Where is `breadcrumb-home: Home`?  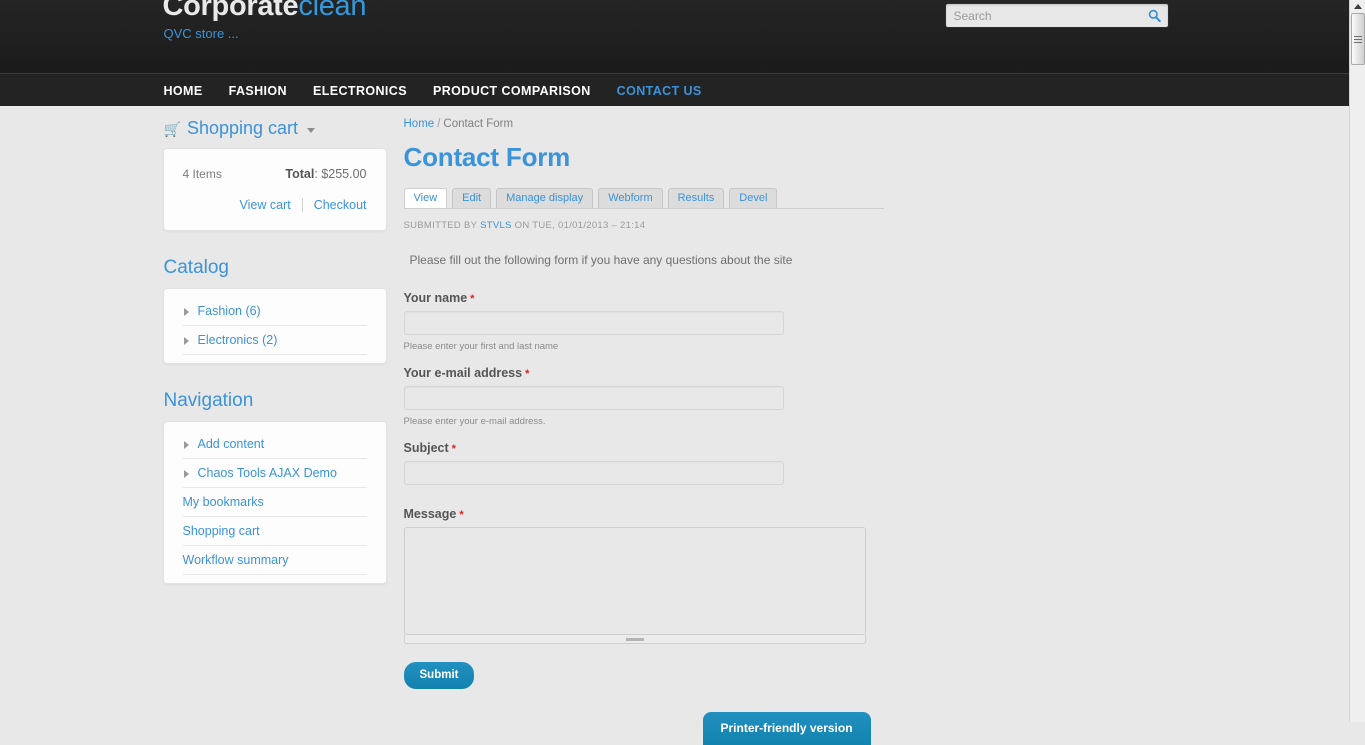 breadcrumb-home: Home is located at coordinates (419, 124).